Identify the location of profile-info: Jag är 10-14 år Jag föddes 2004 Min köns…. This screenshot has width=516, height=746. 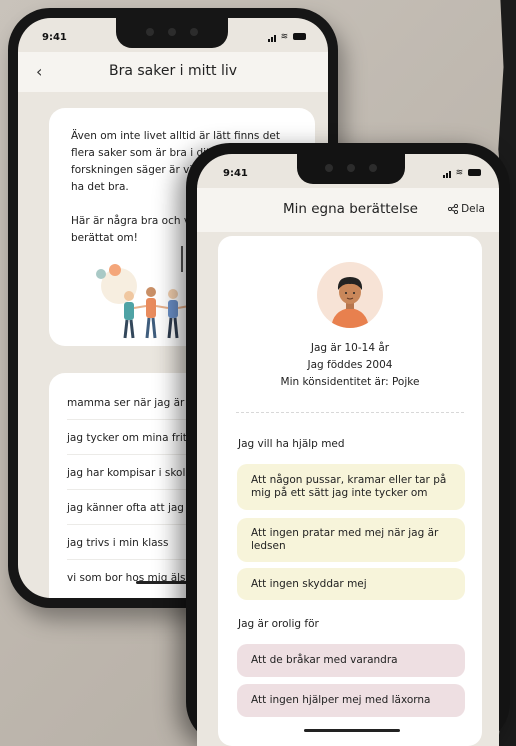
(350, 365).